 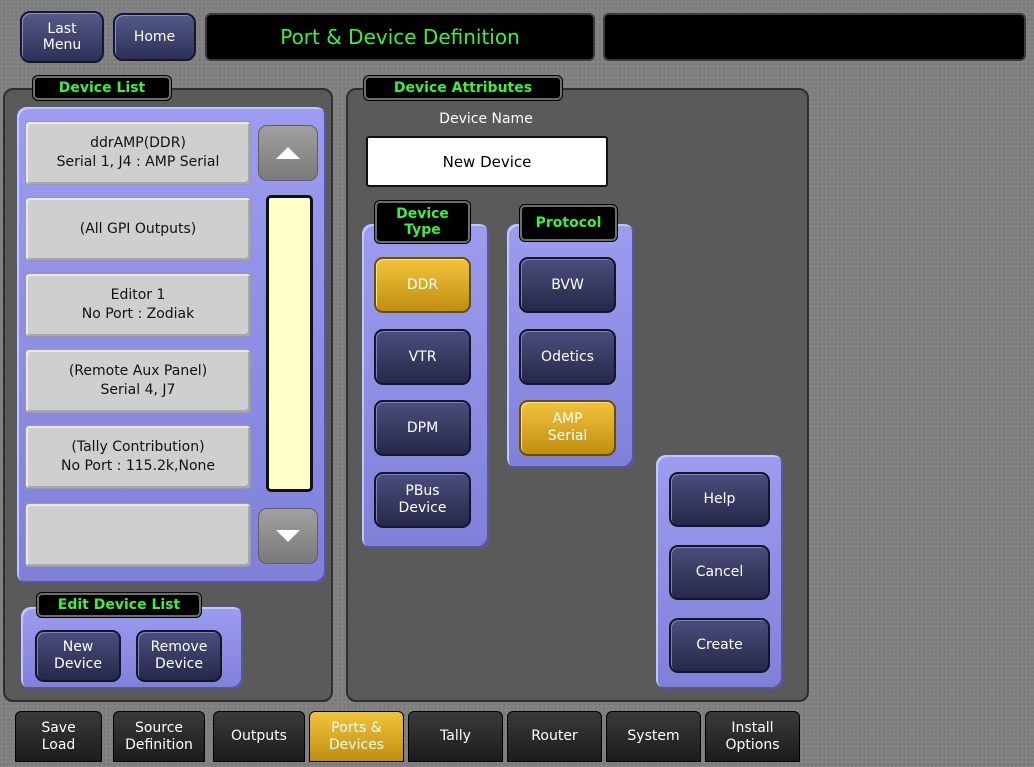 I want to click on arrow-up-icon, so click(x=288, y=153).